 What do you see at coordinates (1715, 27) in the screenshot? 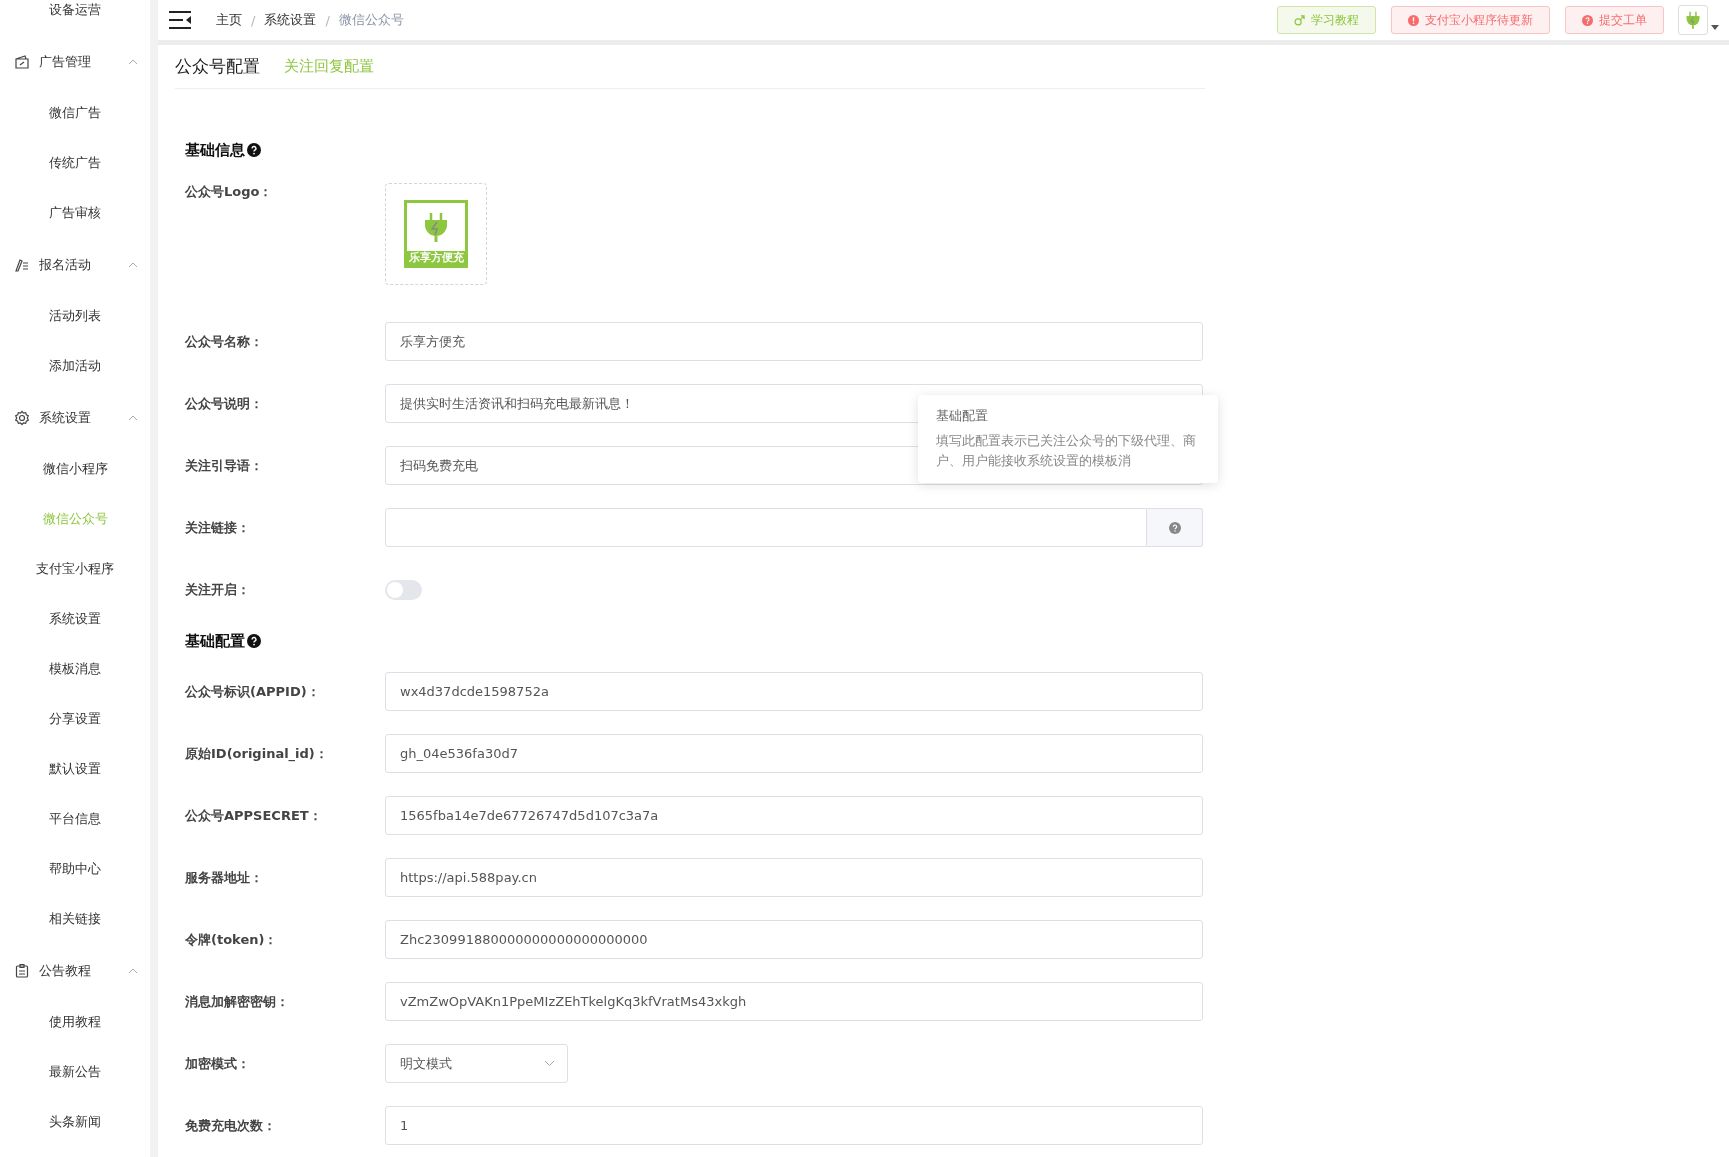
I see `caret-icon` at bounding box center [1715, 27].